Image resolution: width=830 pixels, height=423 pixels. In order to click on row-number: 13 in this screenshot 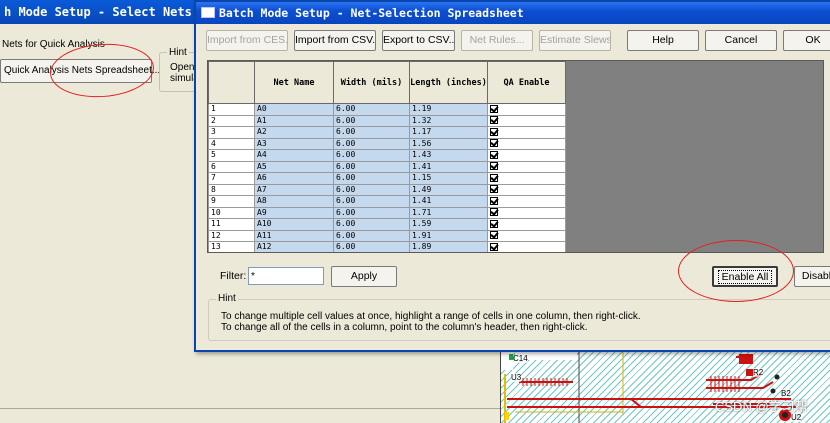, I will do `click(231, 246)`.